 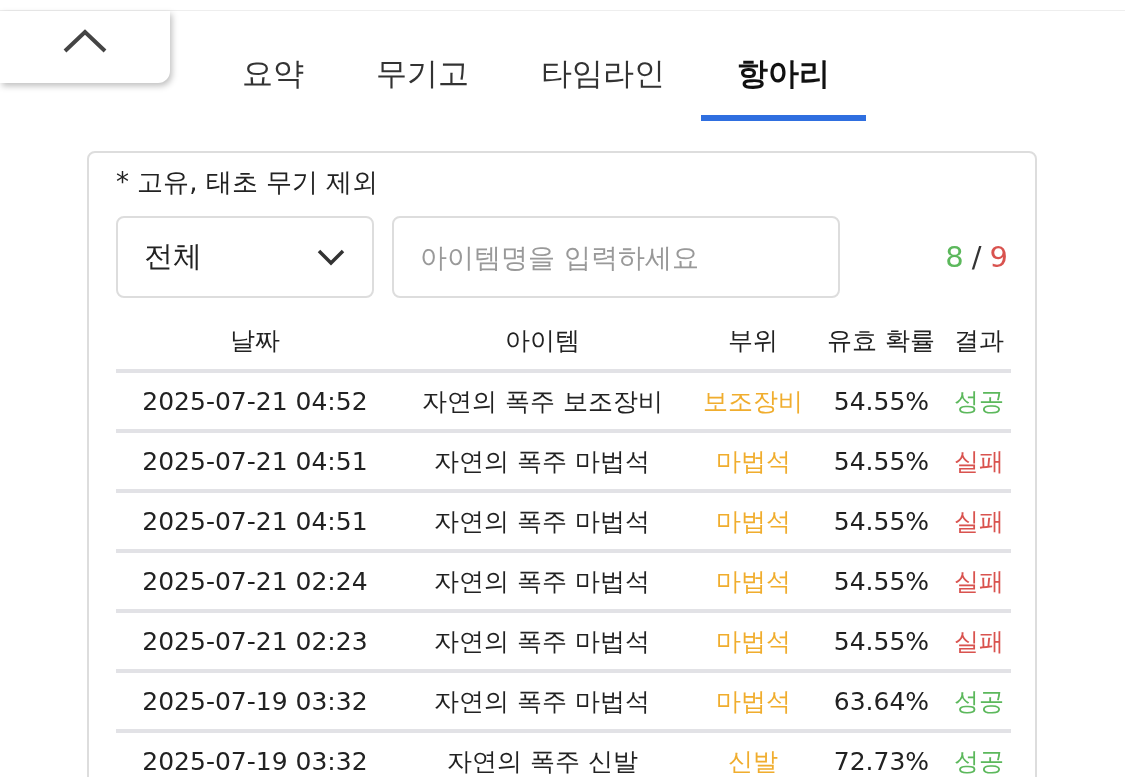 What do you see at coordinates (753, 401) in the screenshot?
I see `part-cell: 보조장비` at bounding box center [753, 401].